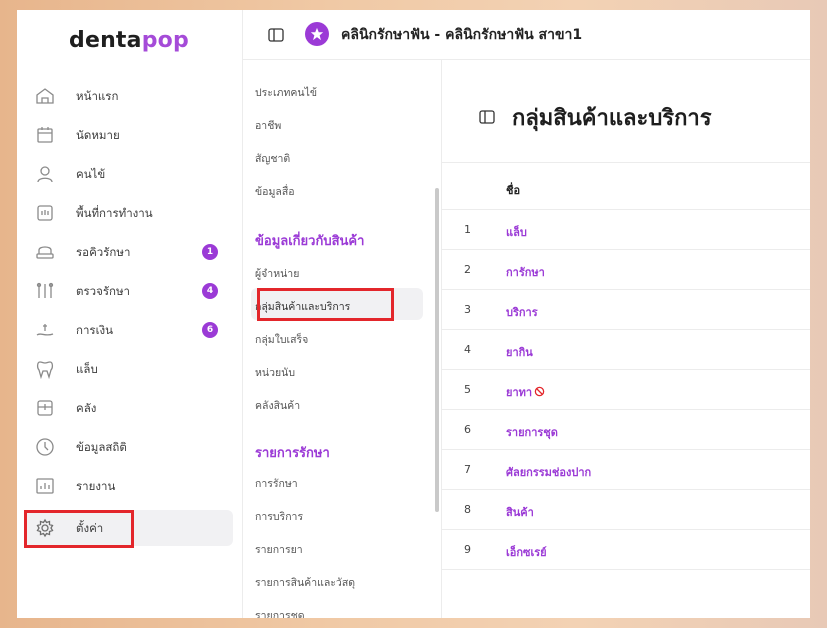 This screenshot has width=827, height=628. What do you see at coordinates (280, 612) in the screenshot?
I see `submenu-item-sets: รายการชุด` at bounding box center [280, 612].